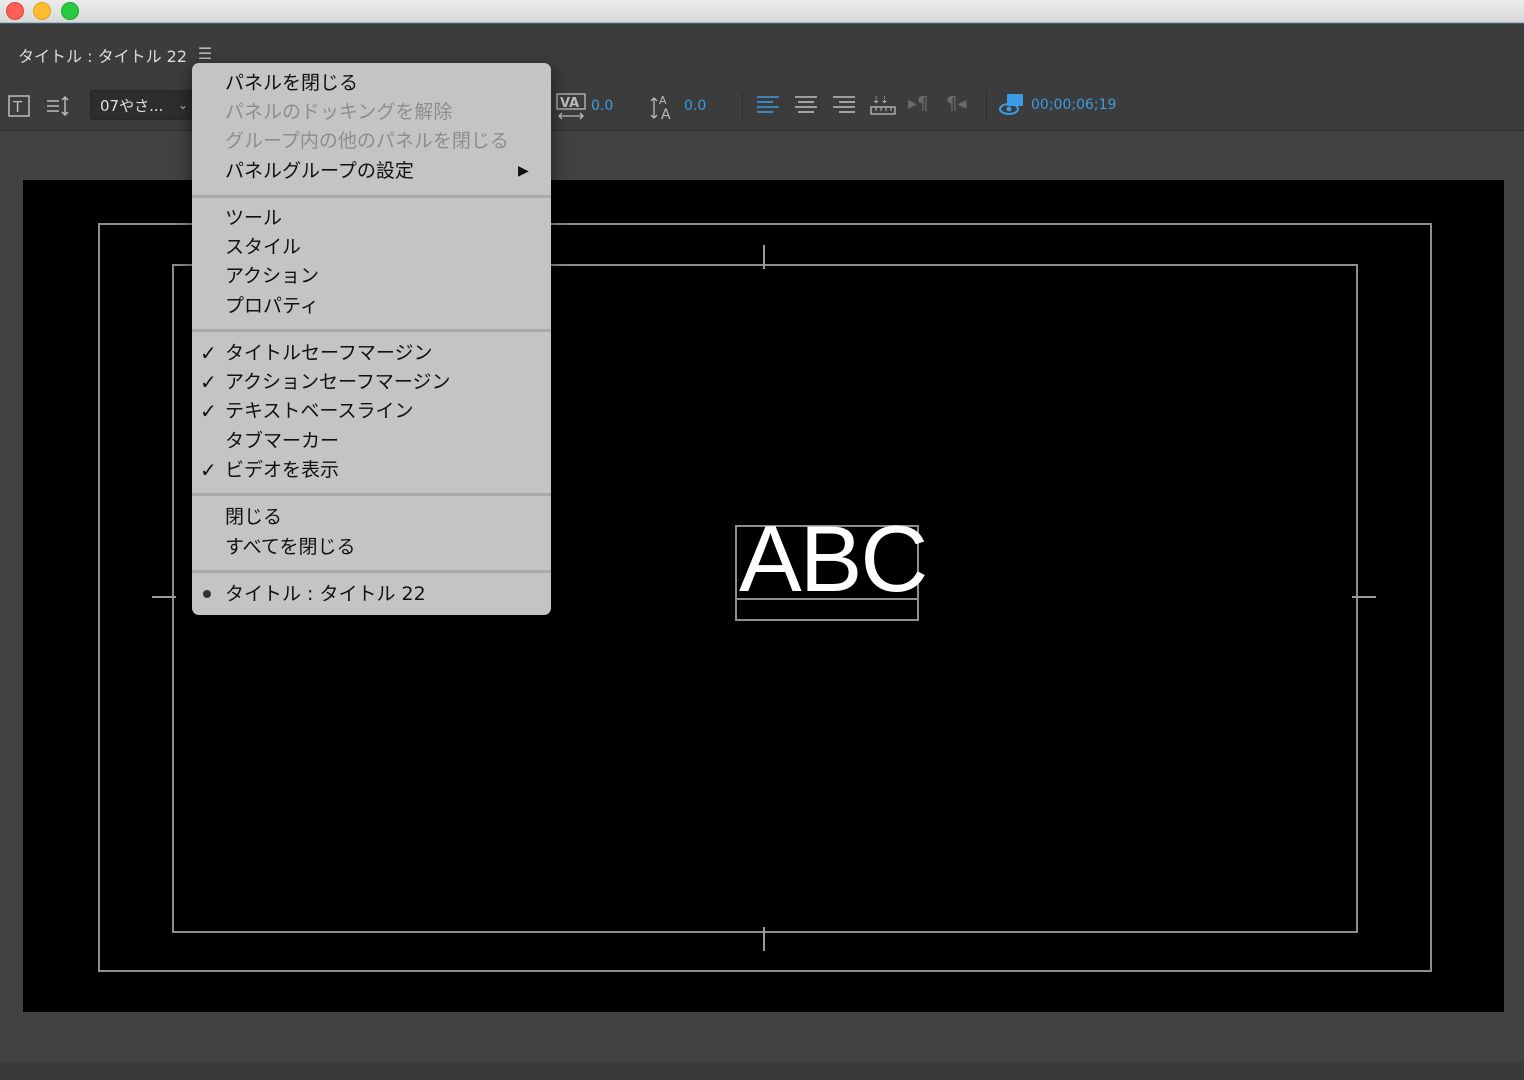  What do you see at coordinates (762, 1071) in the screenshot?
I see `panel-bottom-strip` at bounding box center [762, 1071].